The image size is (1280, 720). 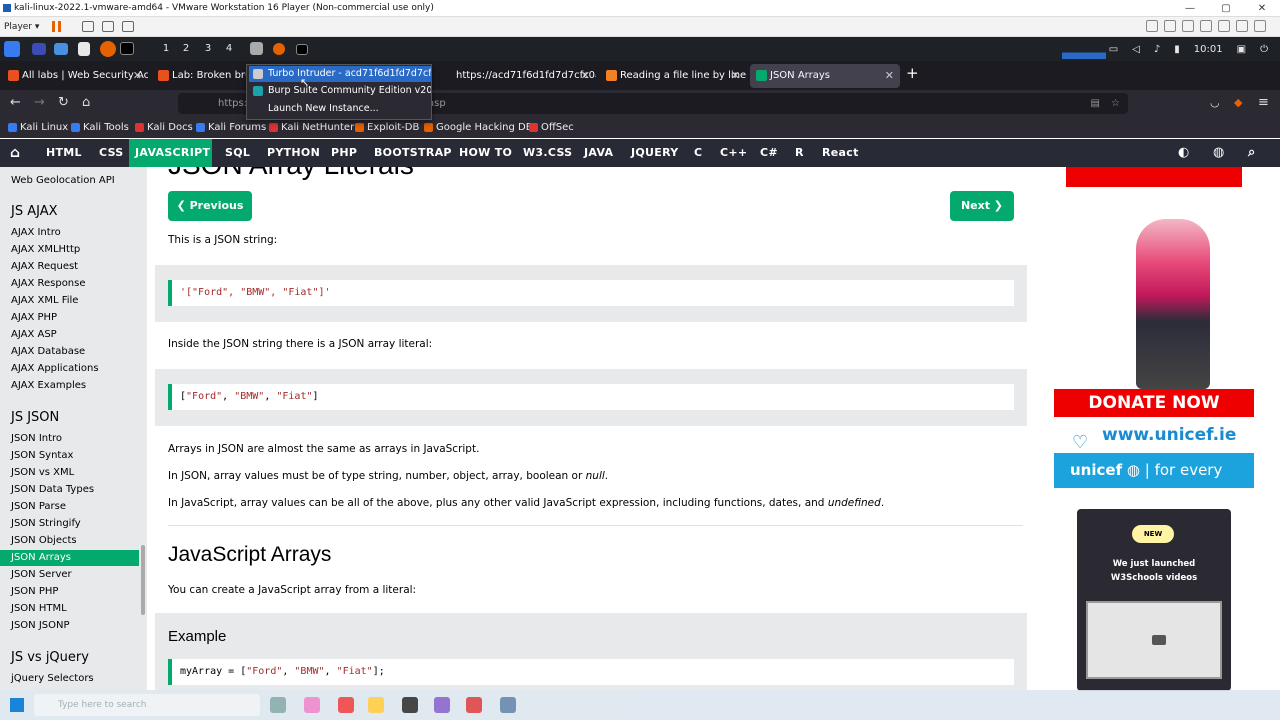 What do you see at coordinates (208, 49) in the screenshot?
I see `workspace-3: 3` at bounding box center [208, 49].